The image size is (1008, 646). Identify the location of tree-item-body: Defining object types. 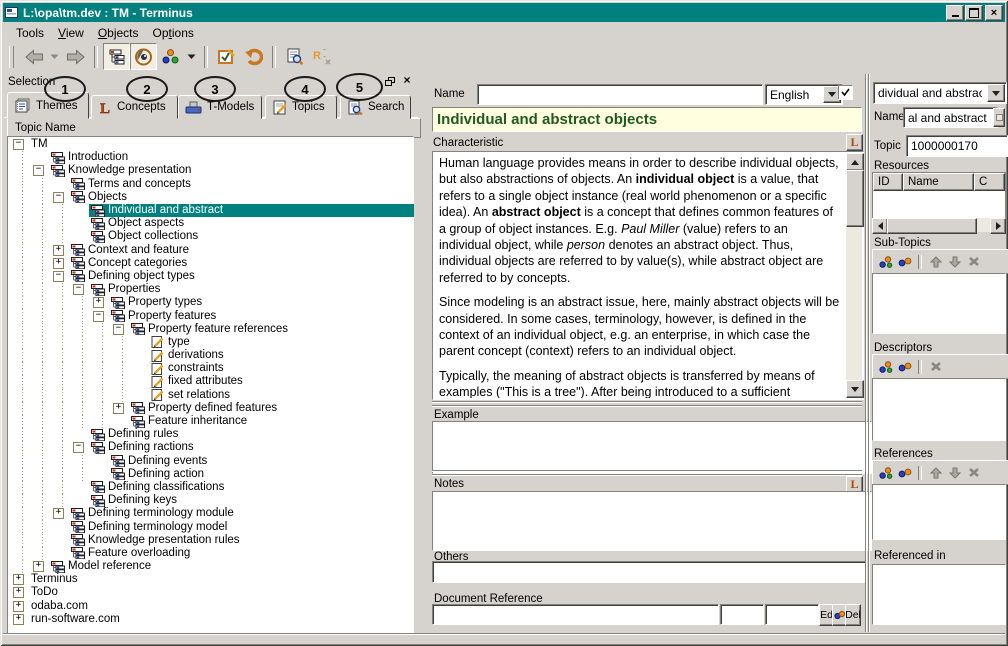
(241, 276).